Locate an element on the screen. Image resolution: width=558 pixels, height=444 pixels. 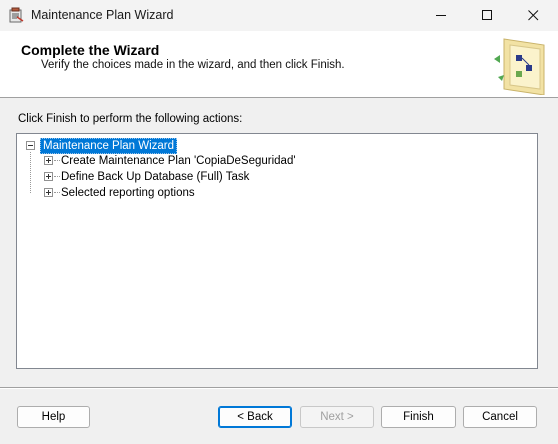
collapse-icon is located at coordinates (30, 145).